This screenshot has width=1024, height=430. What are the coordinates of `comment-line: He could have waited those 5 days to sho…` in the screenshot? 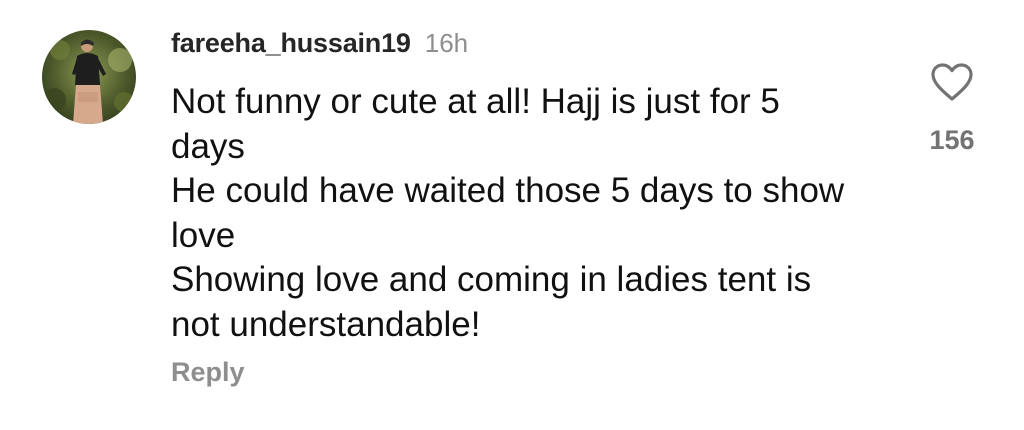 It's located at (508, 190).